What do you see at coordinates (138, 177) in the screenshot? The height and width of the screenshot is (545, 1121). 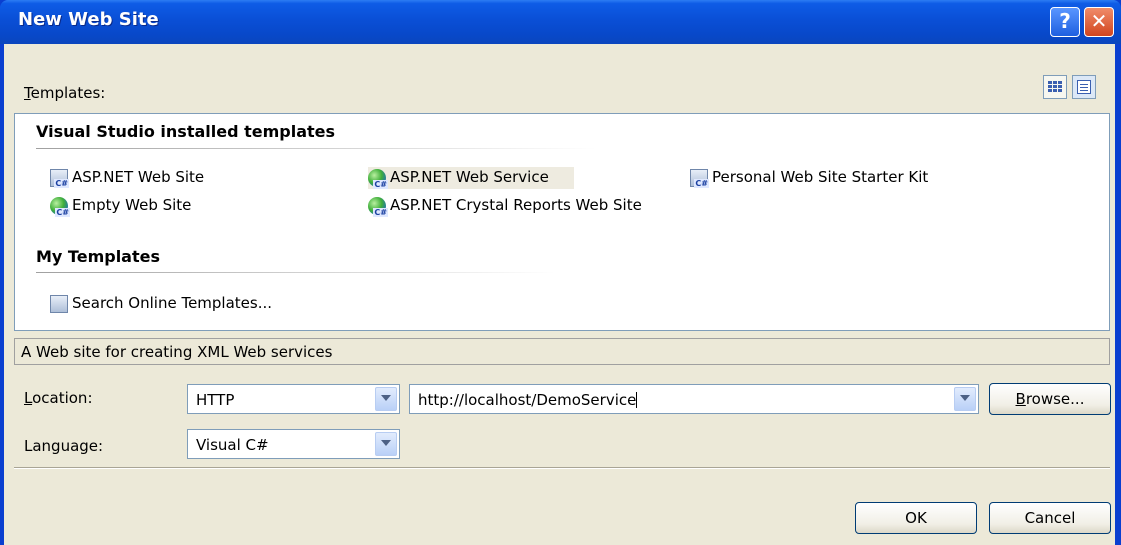 I see `template-label: ASP.NET Web Site` at bounding box center [138, 177].